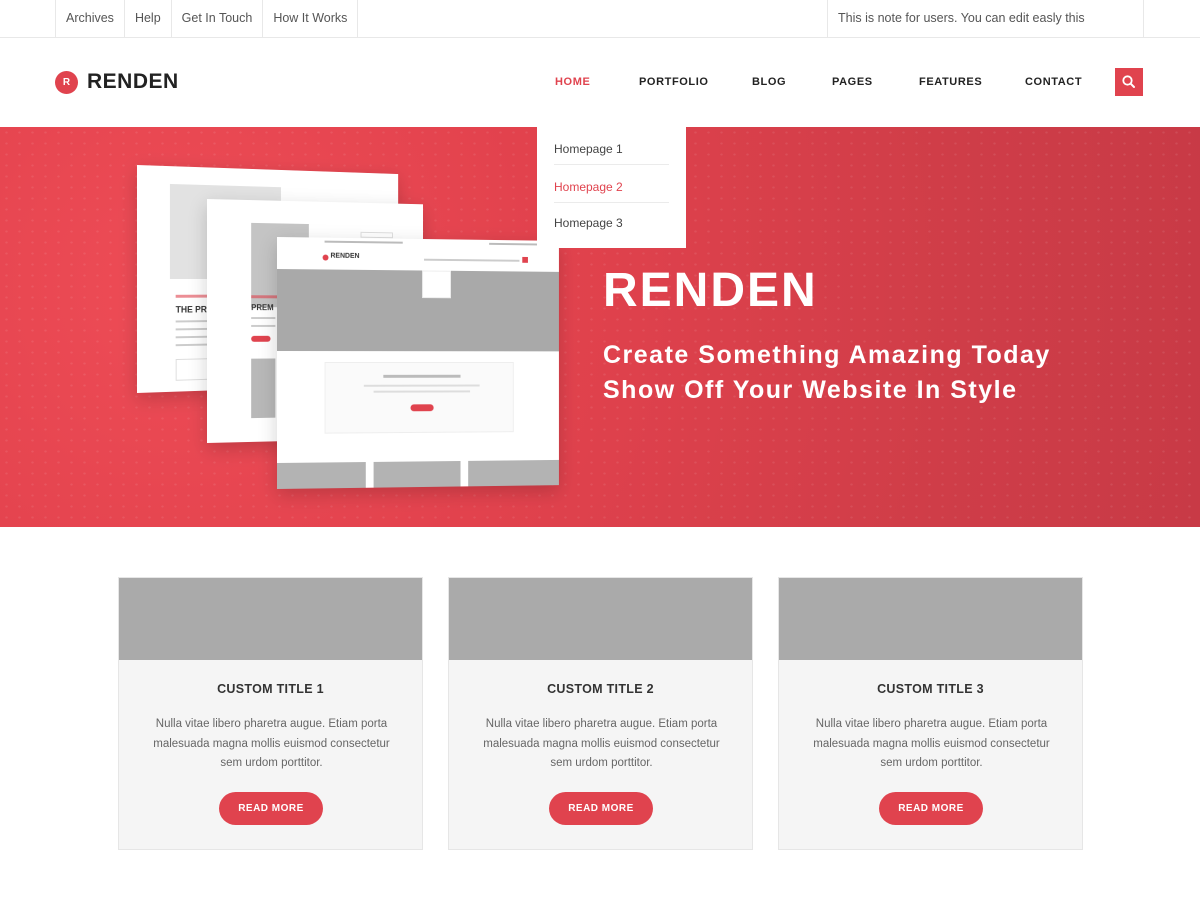 The width and height of the screenshot is (1200, 900). Describe the element at coordinates (827, 355) in the screenshot. I see `hero-subtitle-line-1: Create Something Amazing Today` at that location.